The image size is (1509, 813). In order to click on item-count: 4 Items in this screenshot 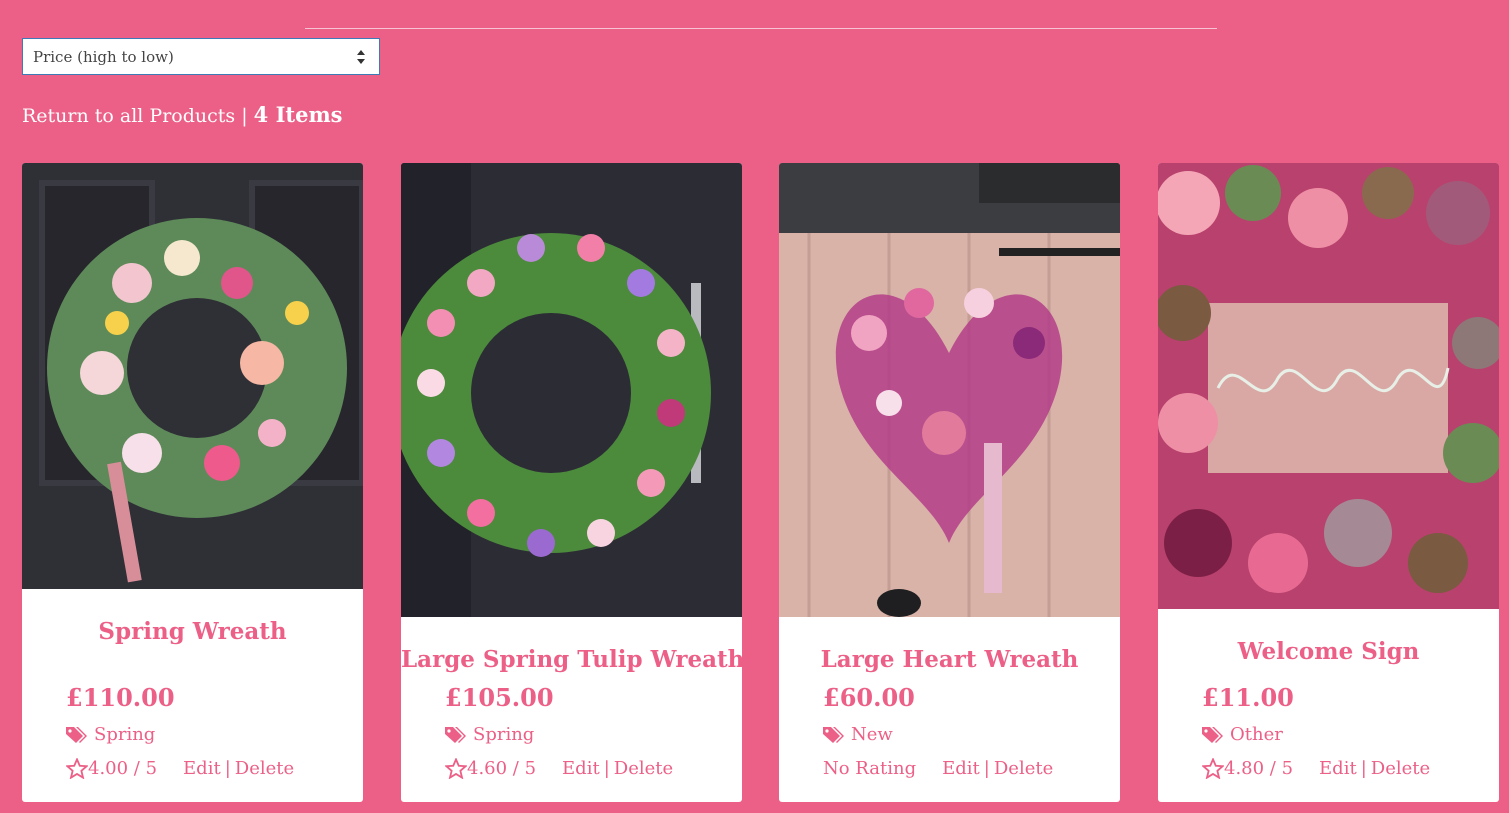, I will do `click(298, 114)`.